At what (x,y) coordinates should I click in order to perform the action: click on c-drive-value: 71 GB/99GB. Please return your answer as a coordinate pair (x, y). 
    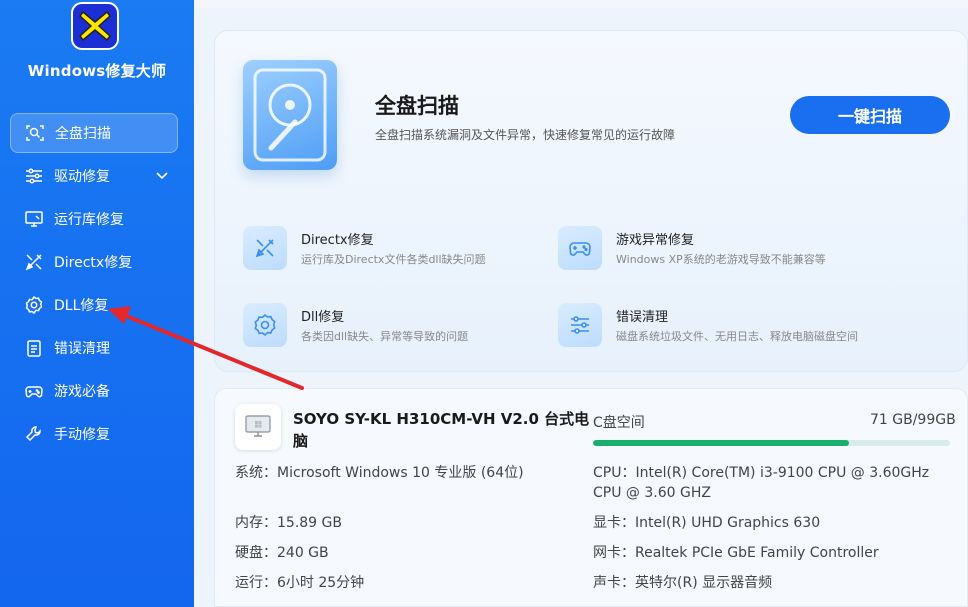
    Looking at the image, I should click on (913, 420).